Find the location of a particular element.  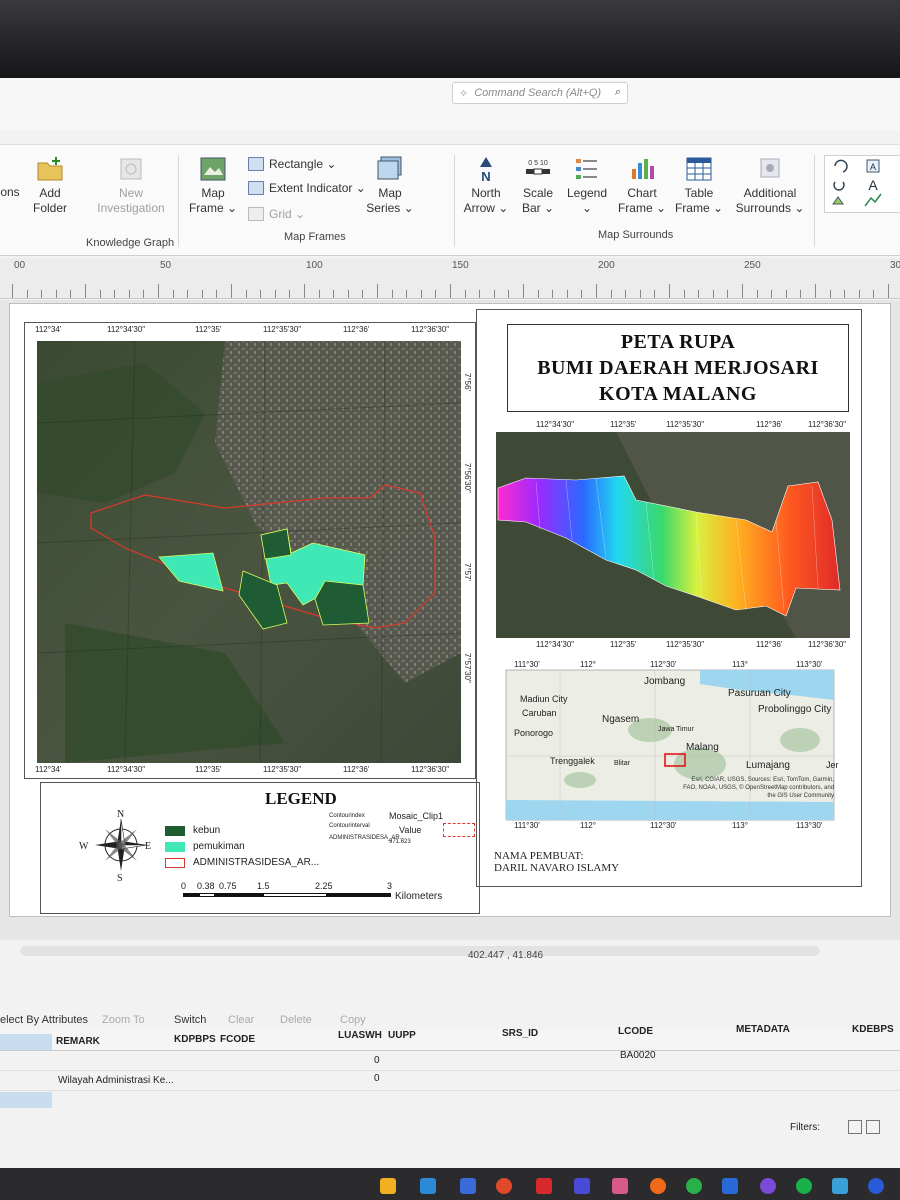

filter-icon is located at coordinates (855, 1127).